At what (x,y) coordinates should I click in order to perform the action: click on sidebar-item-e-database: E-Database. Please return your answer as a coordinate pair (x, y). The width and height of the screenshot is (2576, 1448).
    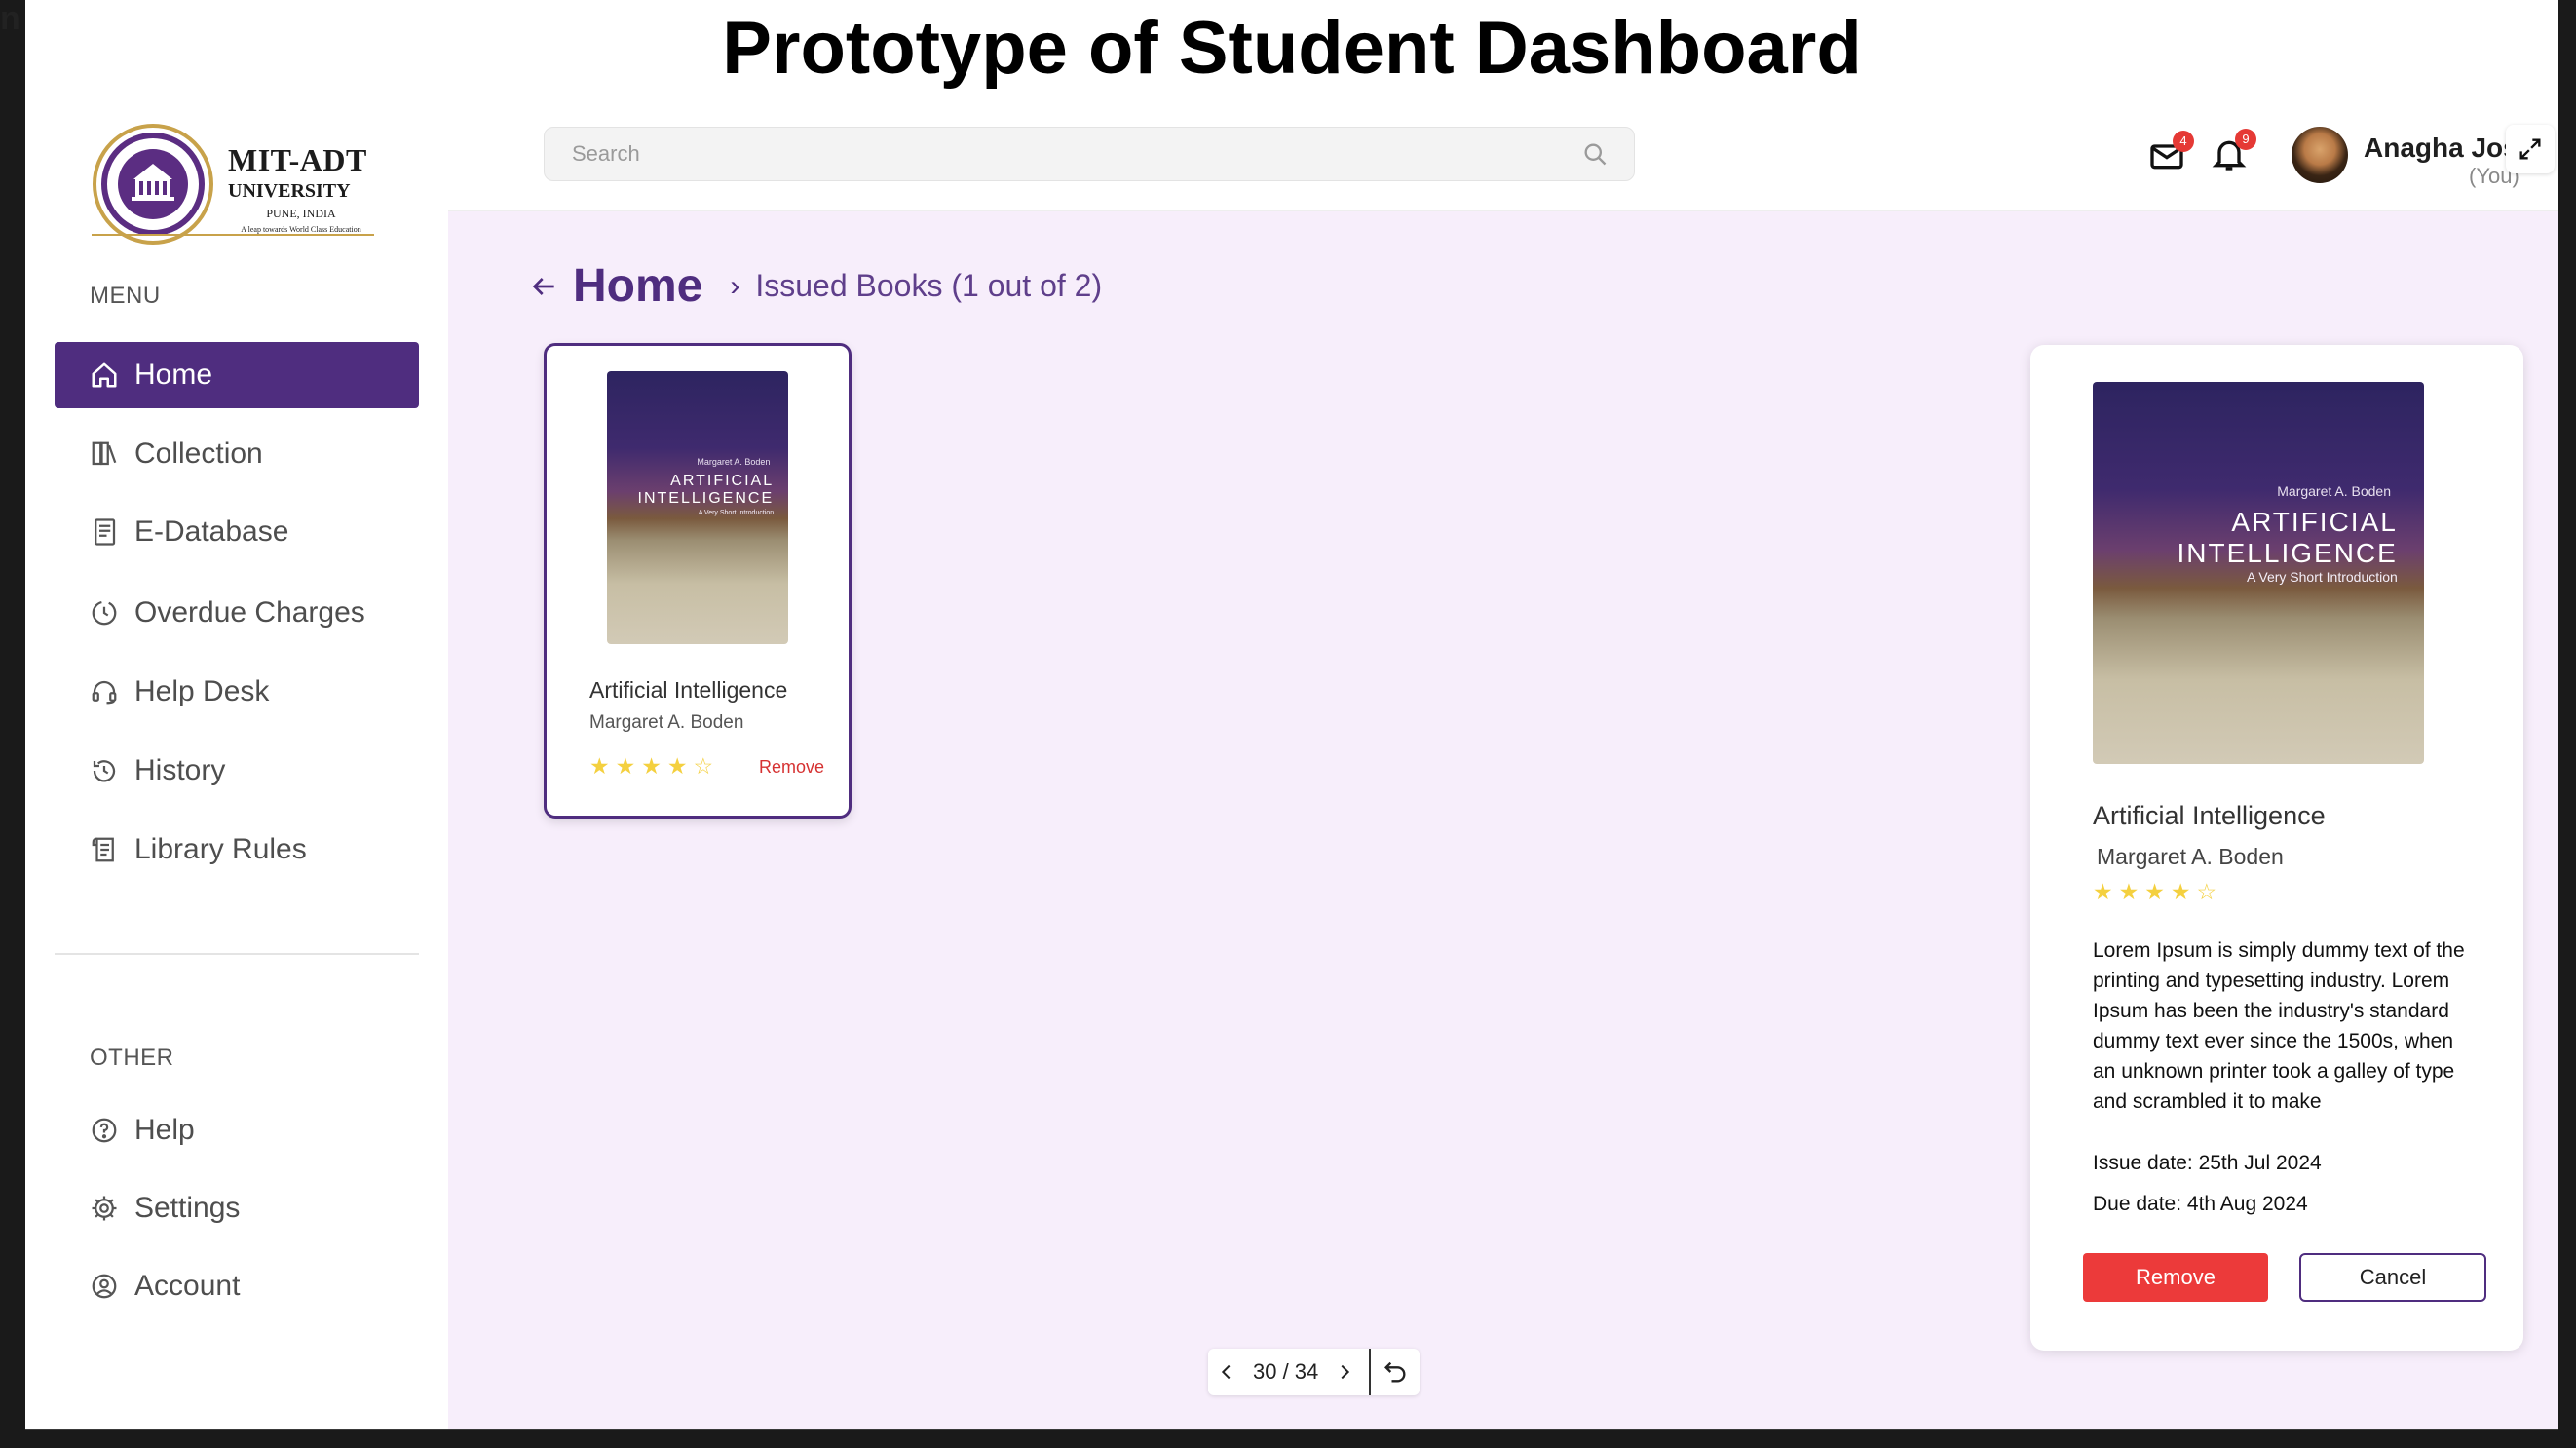
    Looking at the image, I should click on (237, 532).